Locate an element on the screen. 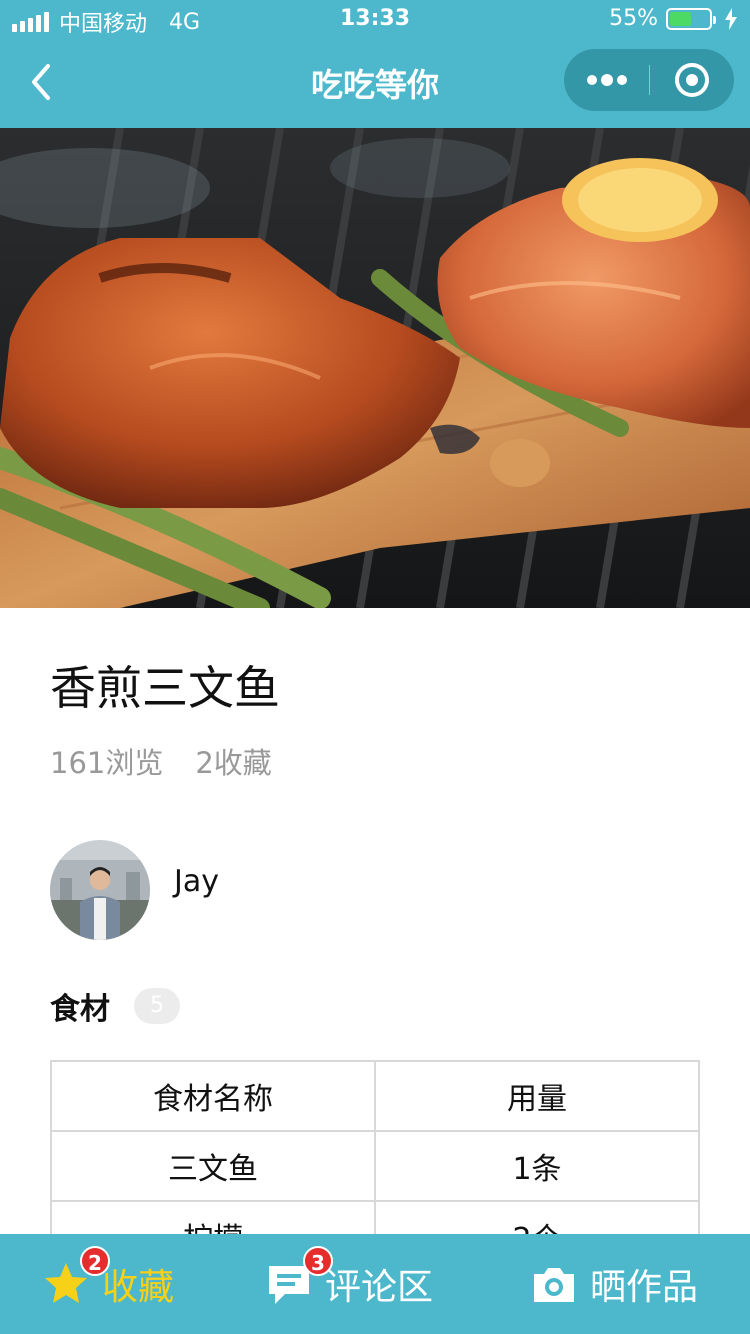 This screenshot has width=750, height=1334. more-dots-icon is located at coordinates (607, 80).